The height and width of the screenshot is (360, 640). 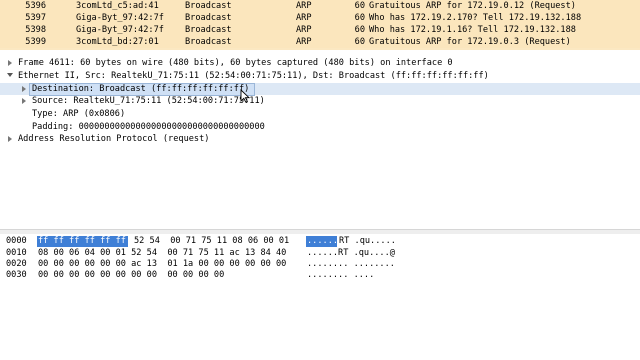 I want to click on packet-source: 3comLtd_c5:ad:41, so click(x=117, y=6).